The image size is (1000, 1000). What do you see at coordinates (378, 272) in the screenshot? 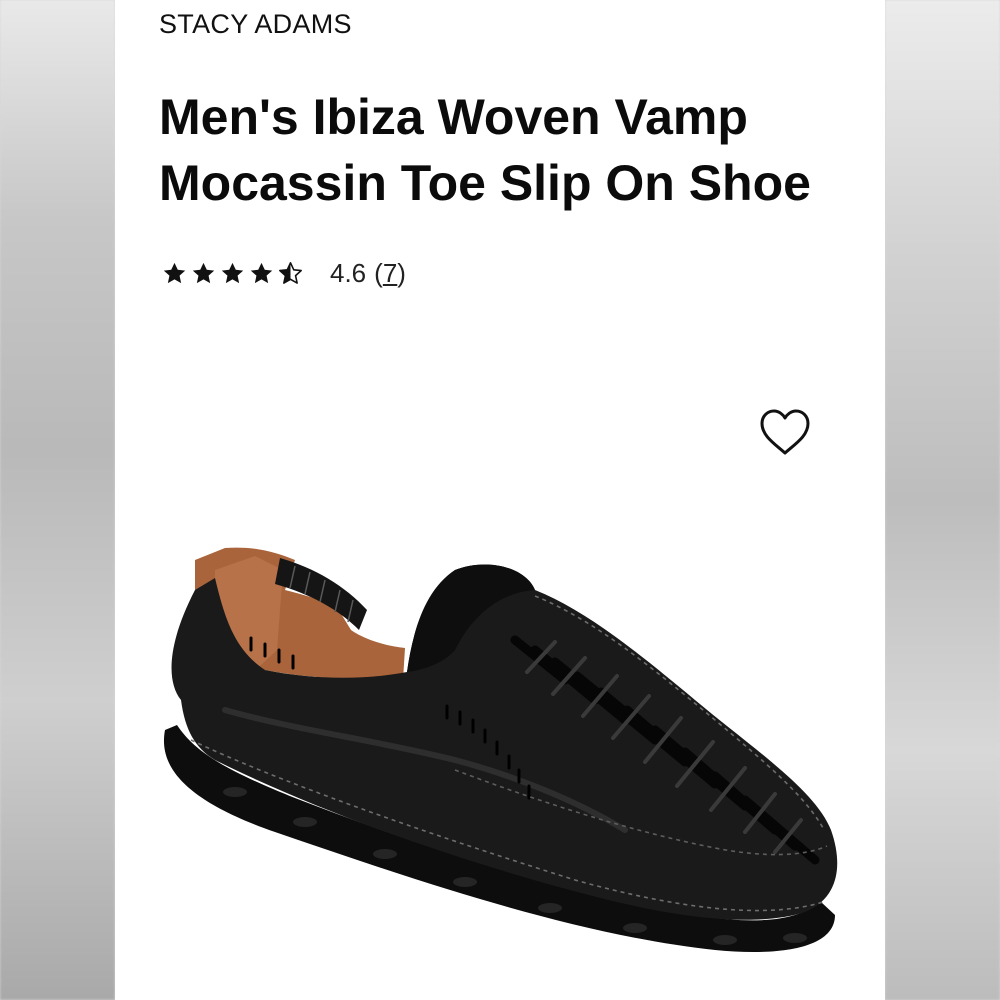
I see `review-count-open: (` at bounding box center [378, 272].